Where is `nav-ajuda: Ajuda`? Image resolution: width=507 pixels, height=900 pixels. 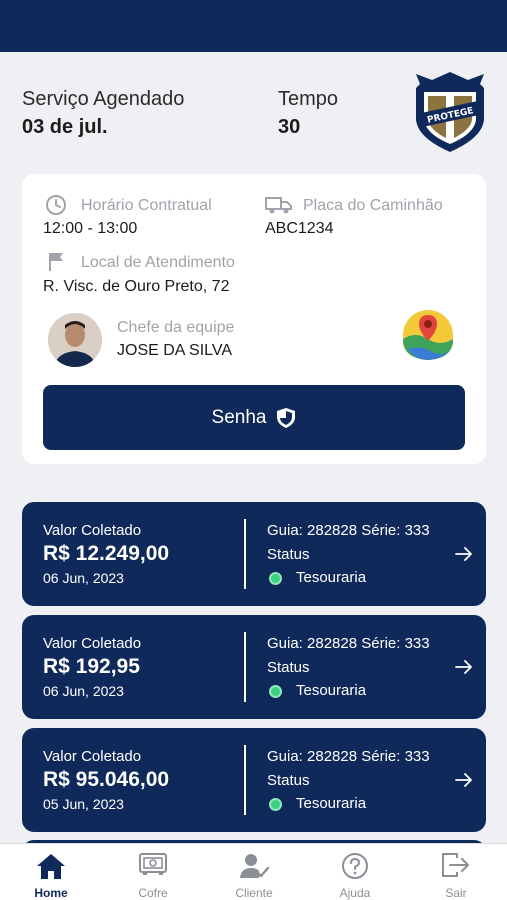 nav-ajuda: Ajuda is located at coordinates (355, 872).